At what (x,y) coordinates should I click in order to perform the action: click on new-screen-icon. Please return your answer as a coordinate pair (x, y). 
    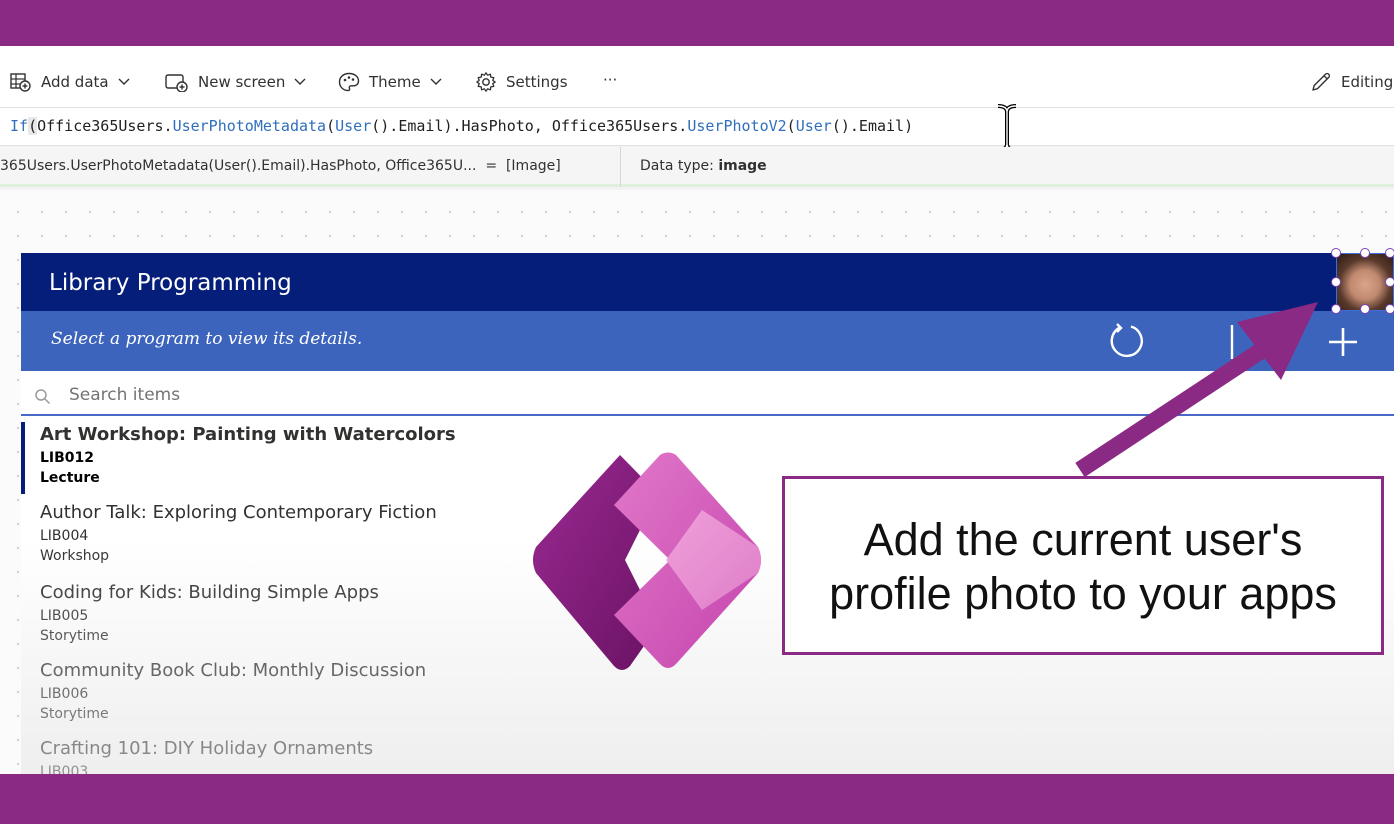
    Looking at the image, I should click on (176, 83).